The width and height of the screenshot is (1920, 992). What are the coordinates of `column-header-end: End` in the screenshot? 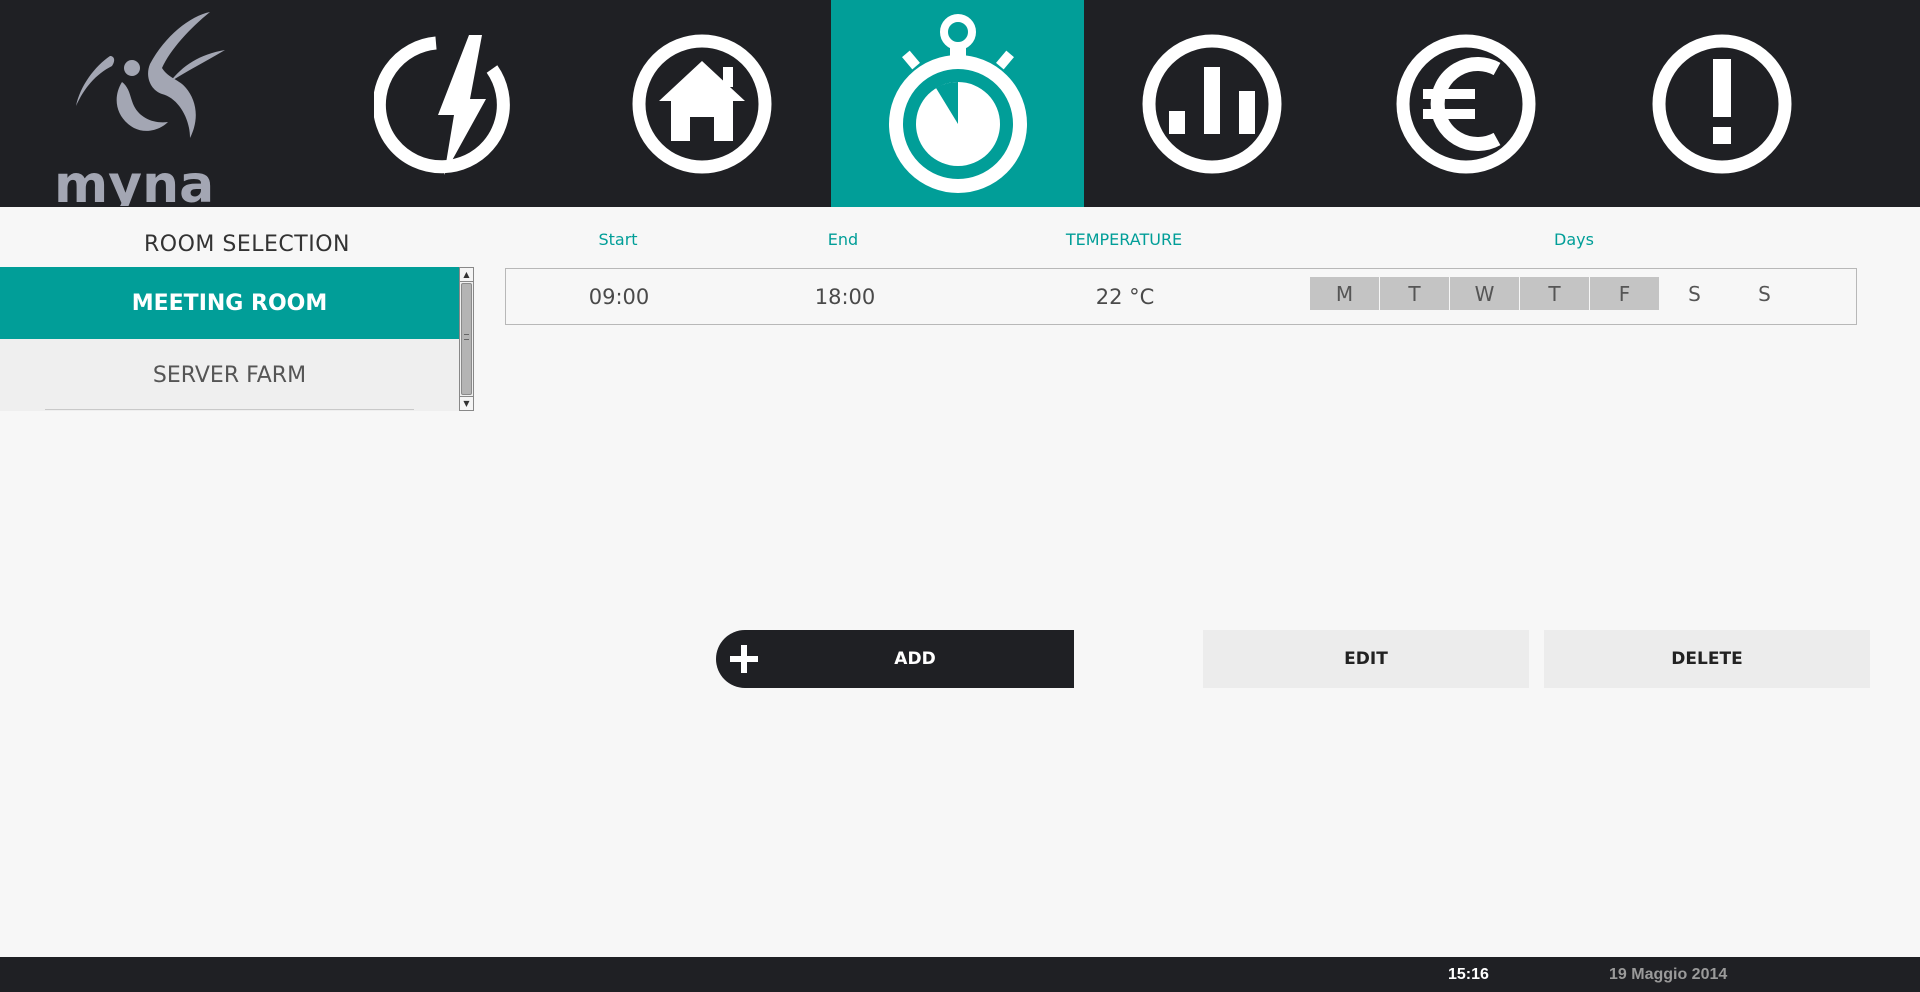 It's located at (843, 239).